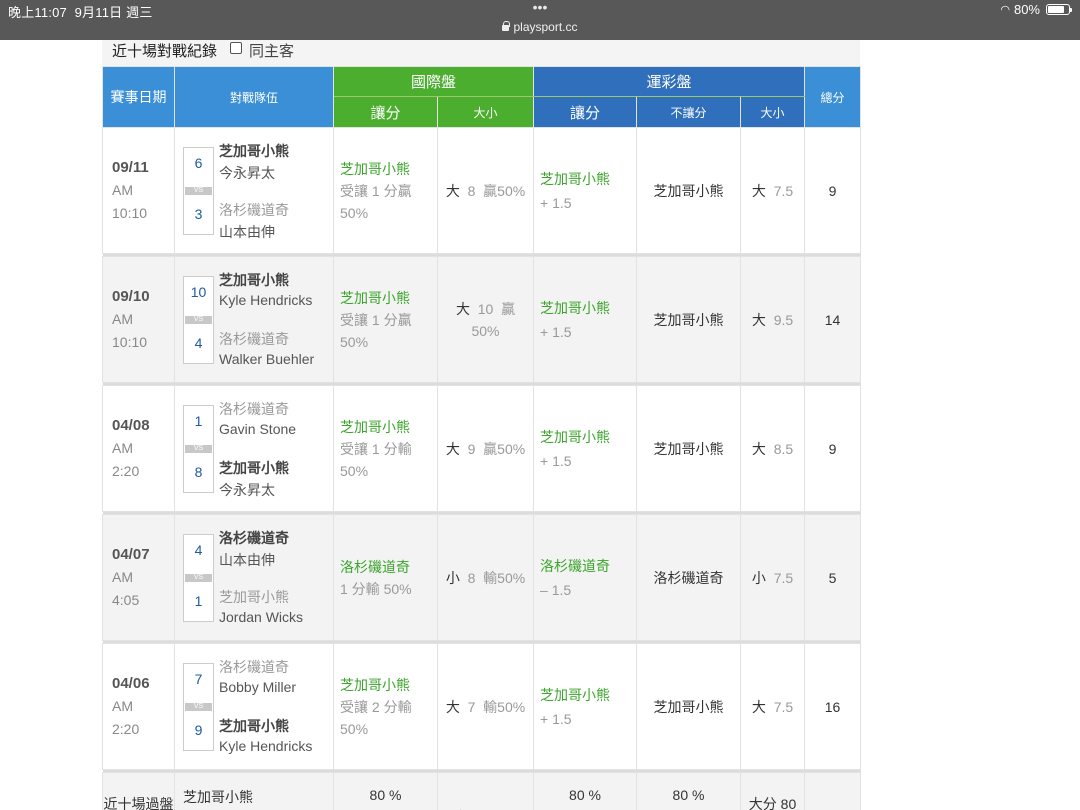 The image size is (1080, 810). I want to click on header-sport: 運彩盤, so click(669, 81).